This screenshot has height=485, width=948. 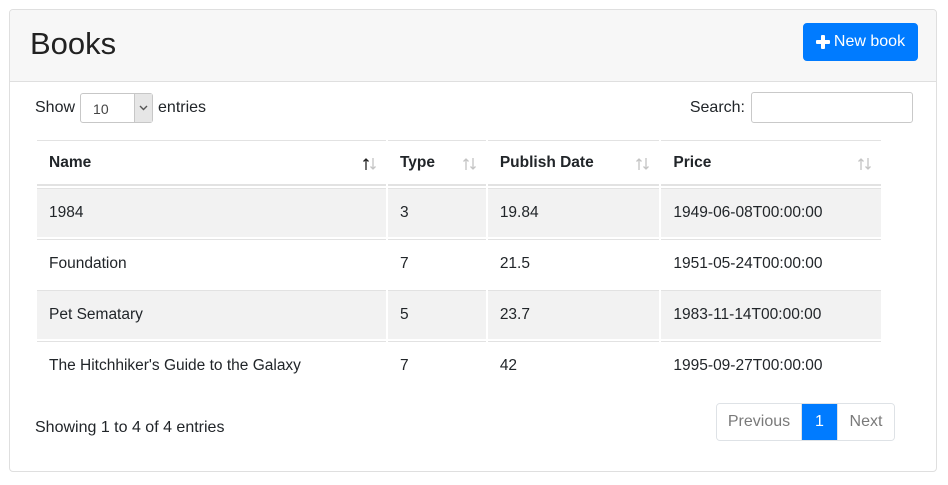 I want to click on column-header-publish-date: Publish Date, so click(x=573, y=163).